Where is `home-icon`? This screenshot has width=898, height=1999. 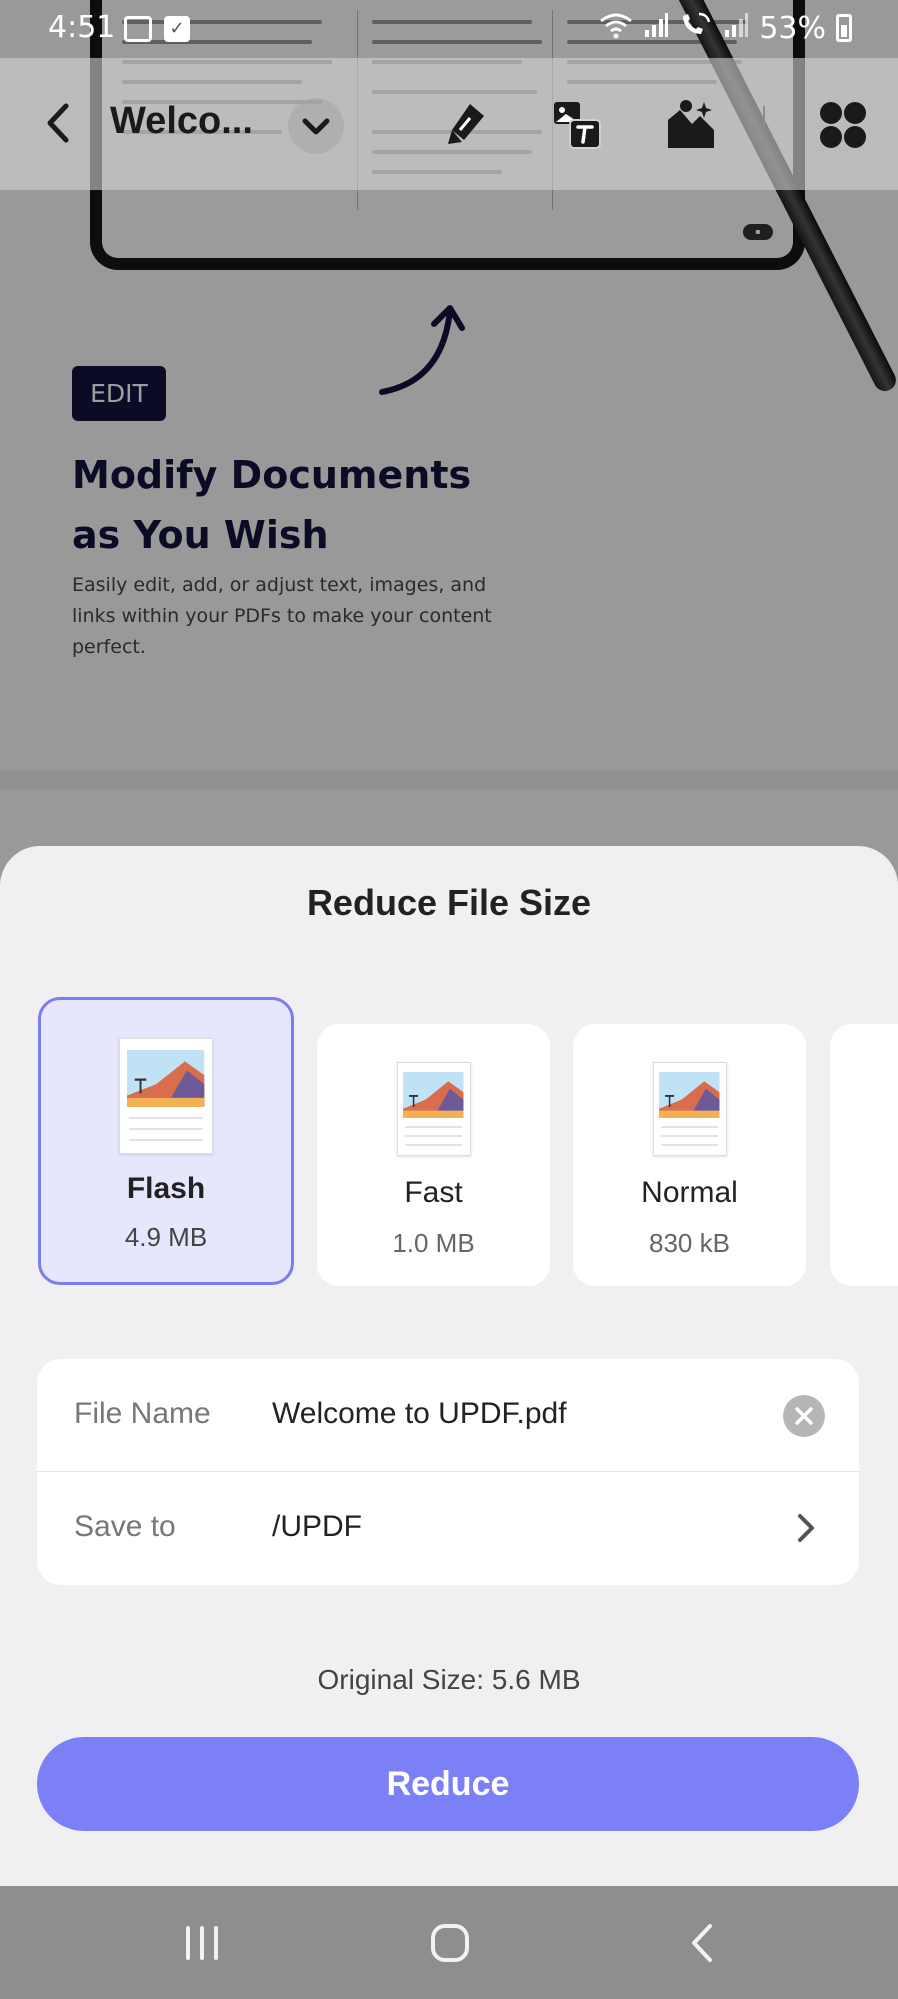
home-icon is located at coordinates (450, 1943).